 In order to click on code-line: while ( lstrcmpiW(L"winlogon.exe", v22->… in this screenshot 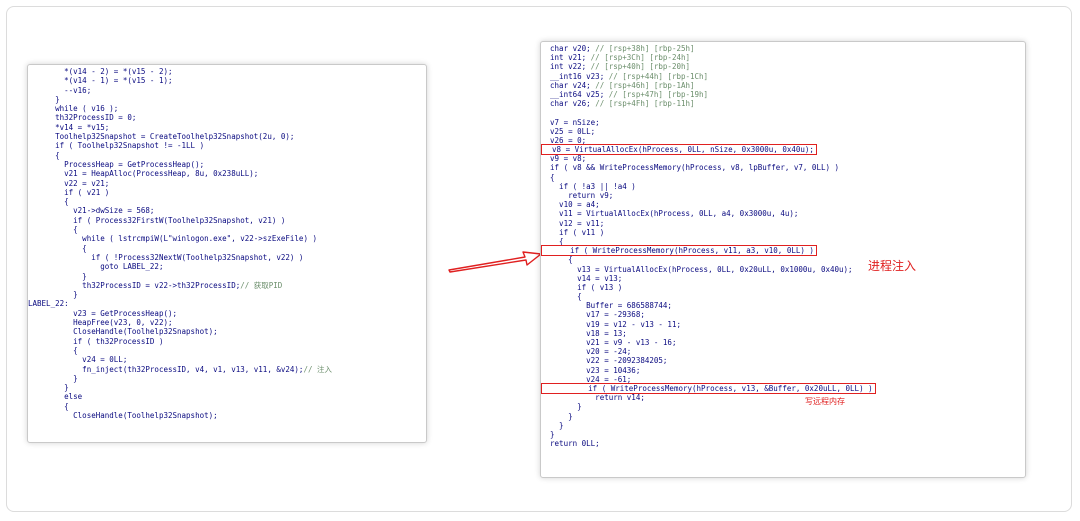, I will do `click(227, 238)`.